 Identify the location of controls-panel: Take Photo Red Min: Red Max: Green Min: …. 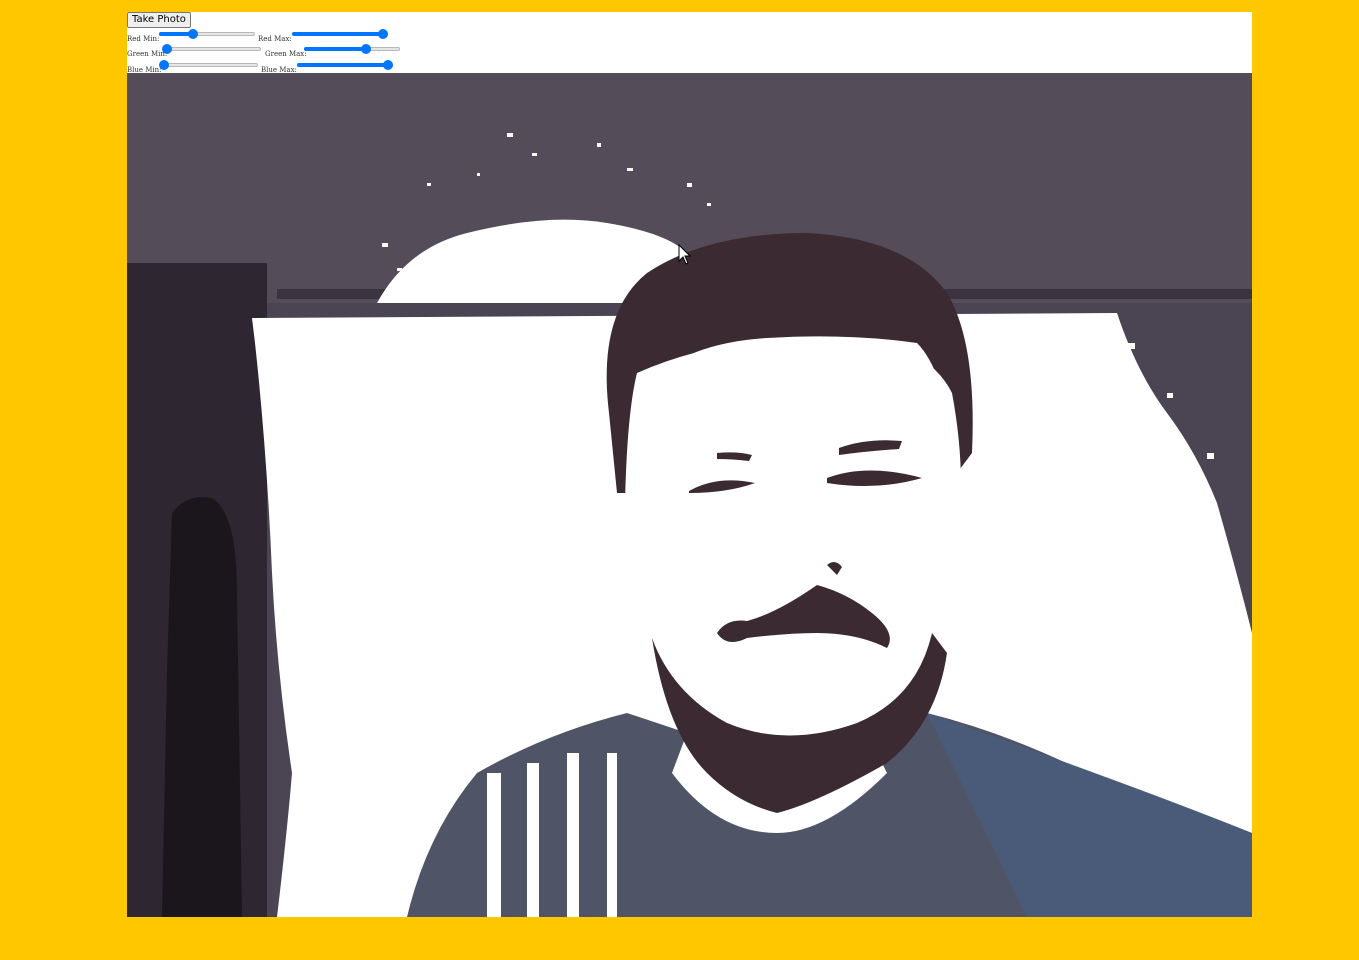
(689, 43).